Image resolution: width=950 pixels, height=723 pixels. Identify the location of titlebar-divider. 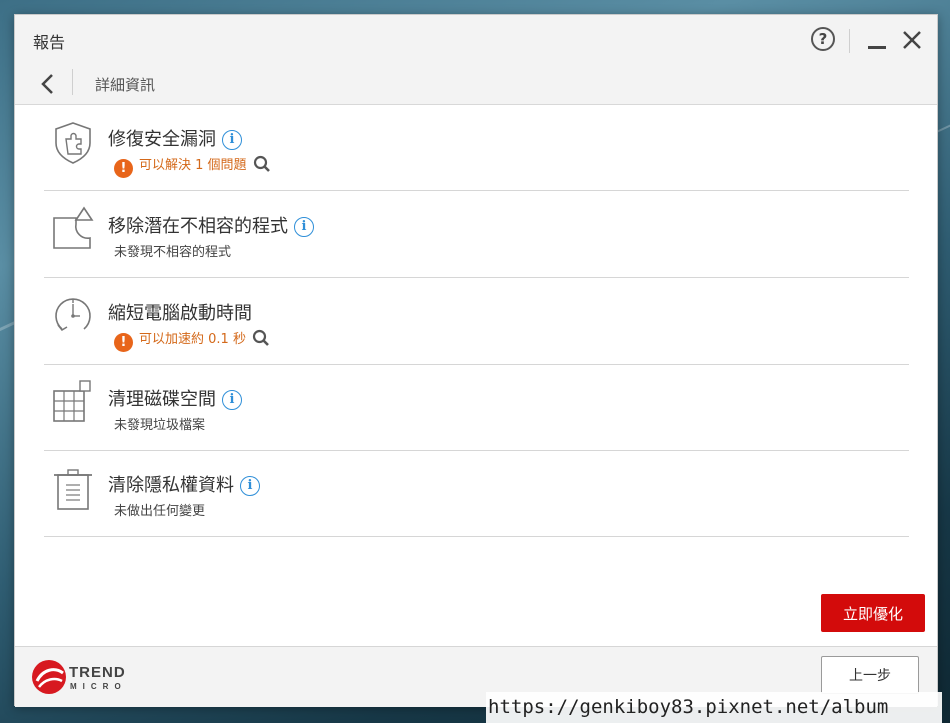
(849, 41).